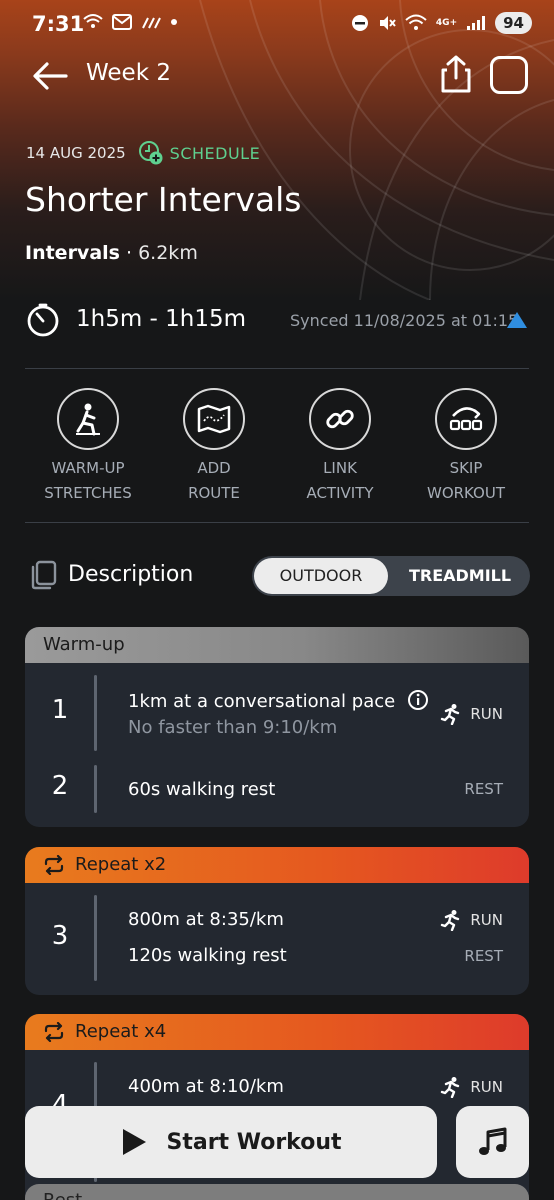  I want to click on copy-icon, so click(44, 575).